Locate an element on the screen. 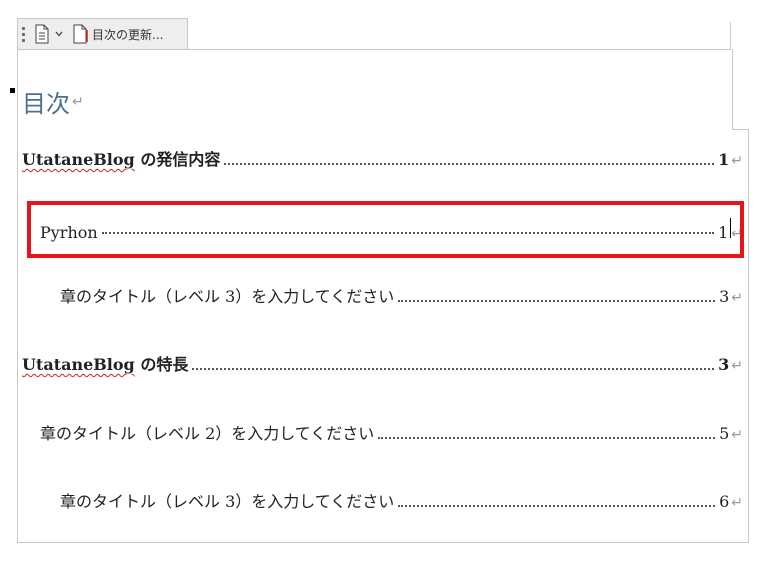 The height and width of the screenshot is (565, 766). document-icon is located at coordinates (42, 34).